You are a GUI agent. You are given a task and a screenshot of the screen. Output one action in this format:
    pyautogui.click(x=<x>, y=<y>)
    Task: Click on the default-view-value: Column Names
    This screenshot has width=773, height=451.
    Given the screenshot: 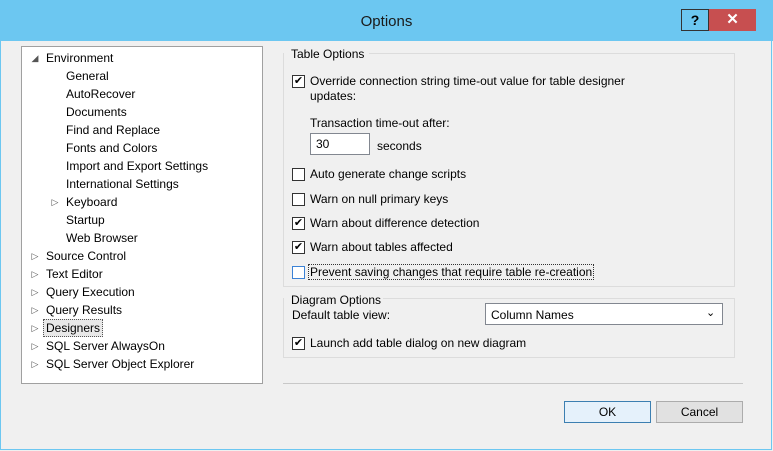 What is the action you would take?
    pyautogui.click(x=532, y=315)
    